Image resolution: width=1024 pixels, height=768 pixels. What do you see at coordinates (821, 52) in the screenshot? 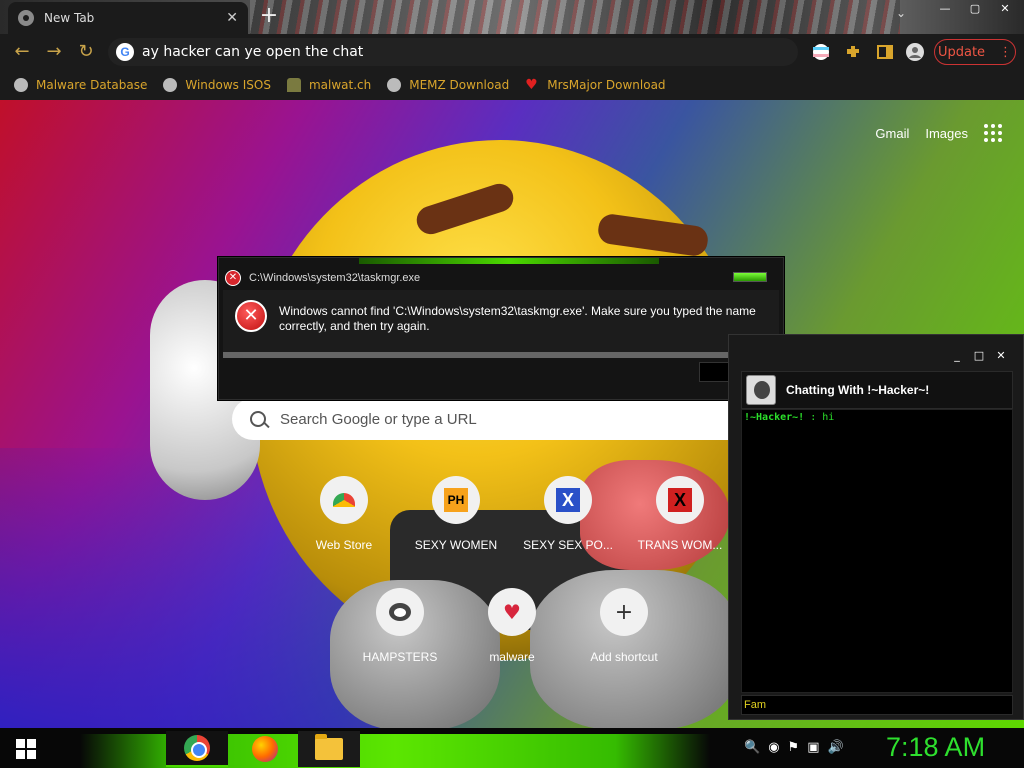
I see `profile-flag-icon` at bounding box center [821, 52].